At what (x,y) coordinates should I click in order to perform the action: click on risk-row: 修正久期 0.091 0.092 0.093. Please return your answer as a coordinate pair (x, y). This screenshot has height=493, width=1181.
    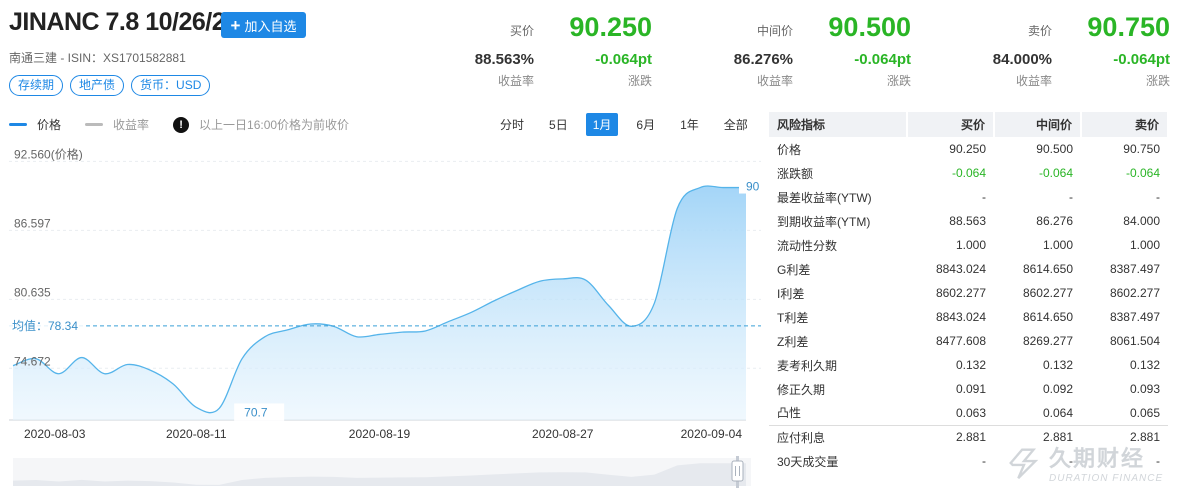
    Looking at the image, I should click on (968, 389).